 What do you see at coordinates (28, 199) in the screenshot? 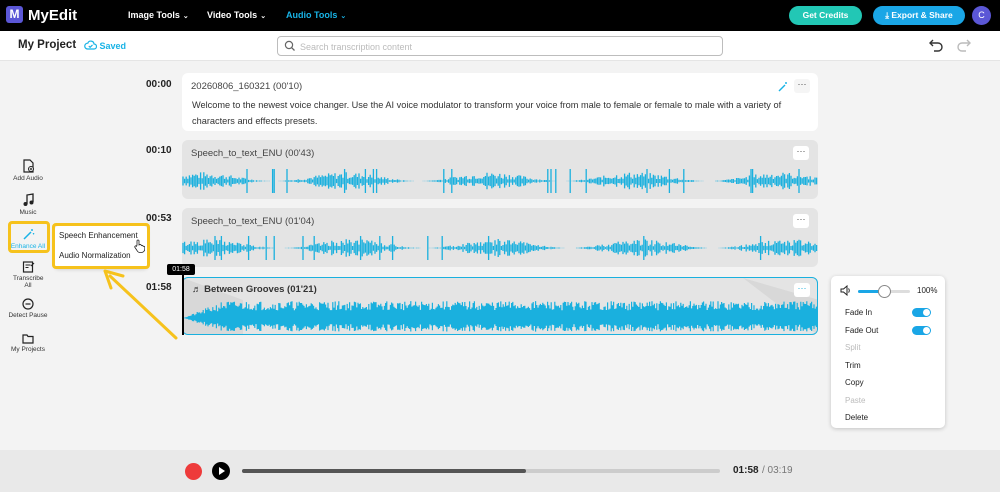
I see `music-note-icon` at bounding box center [28, 199].